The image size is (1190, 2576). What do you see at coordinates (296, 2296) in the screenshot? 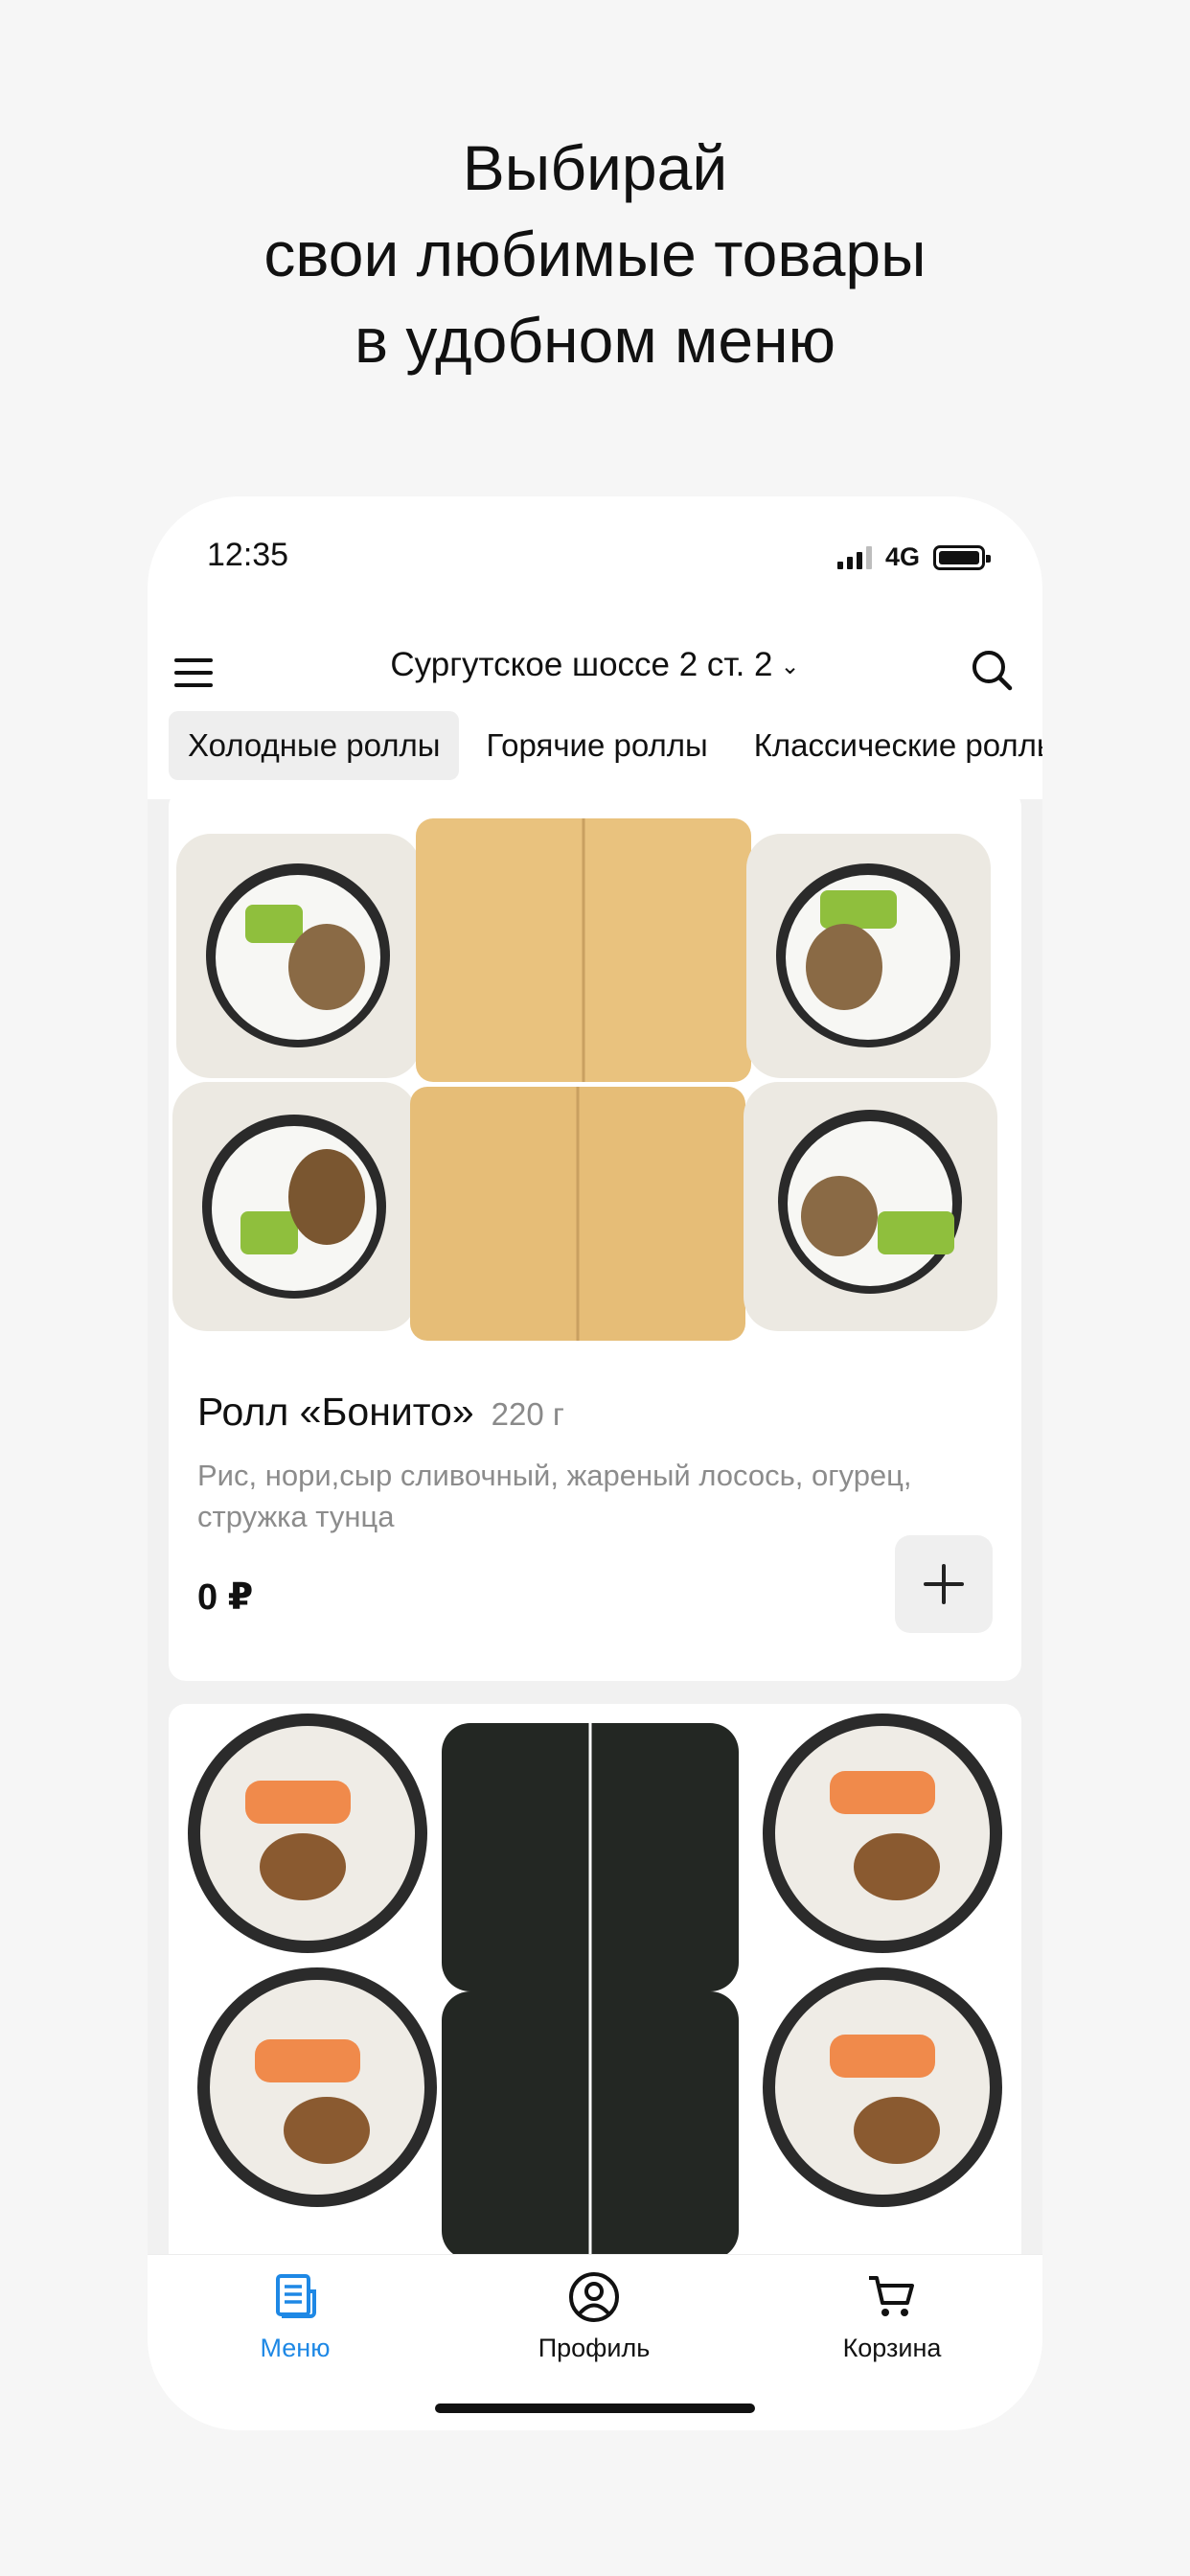
I see `menu-document-icon` at bounding box center [296, 2296].